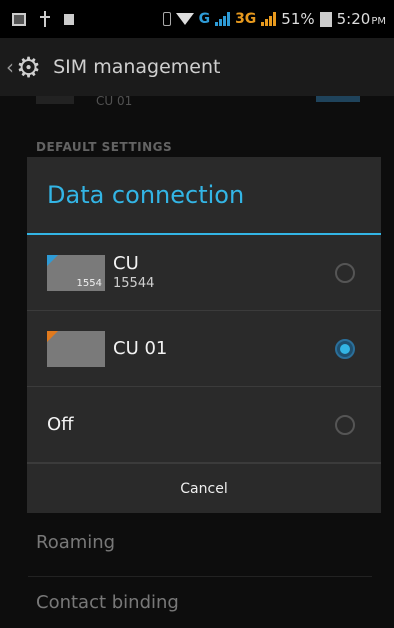 The width and height of the screenshot is (394, 628). What do you see at coordinates (345, 348) in the screenshot?
I see `radio-button-selected` at bounding box center [345, 348].